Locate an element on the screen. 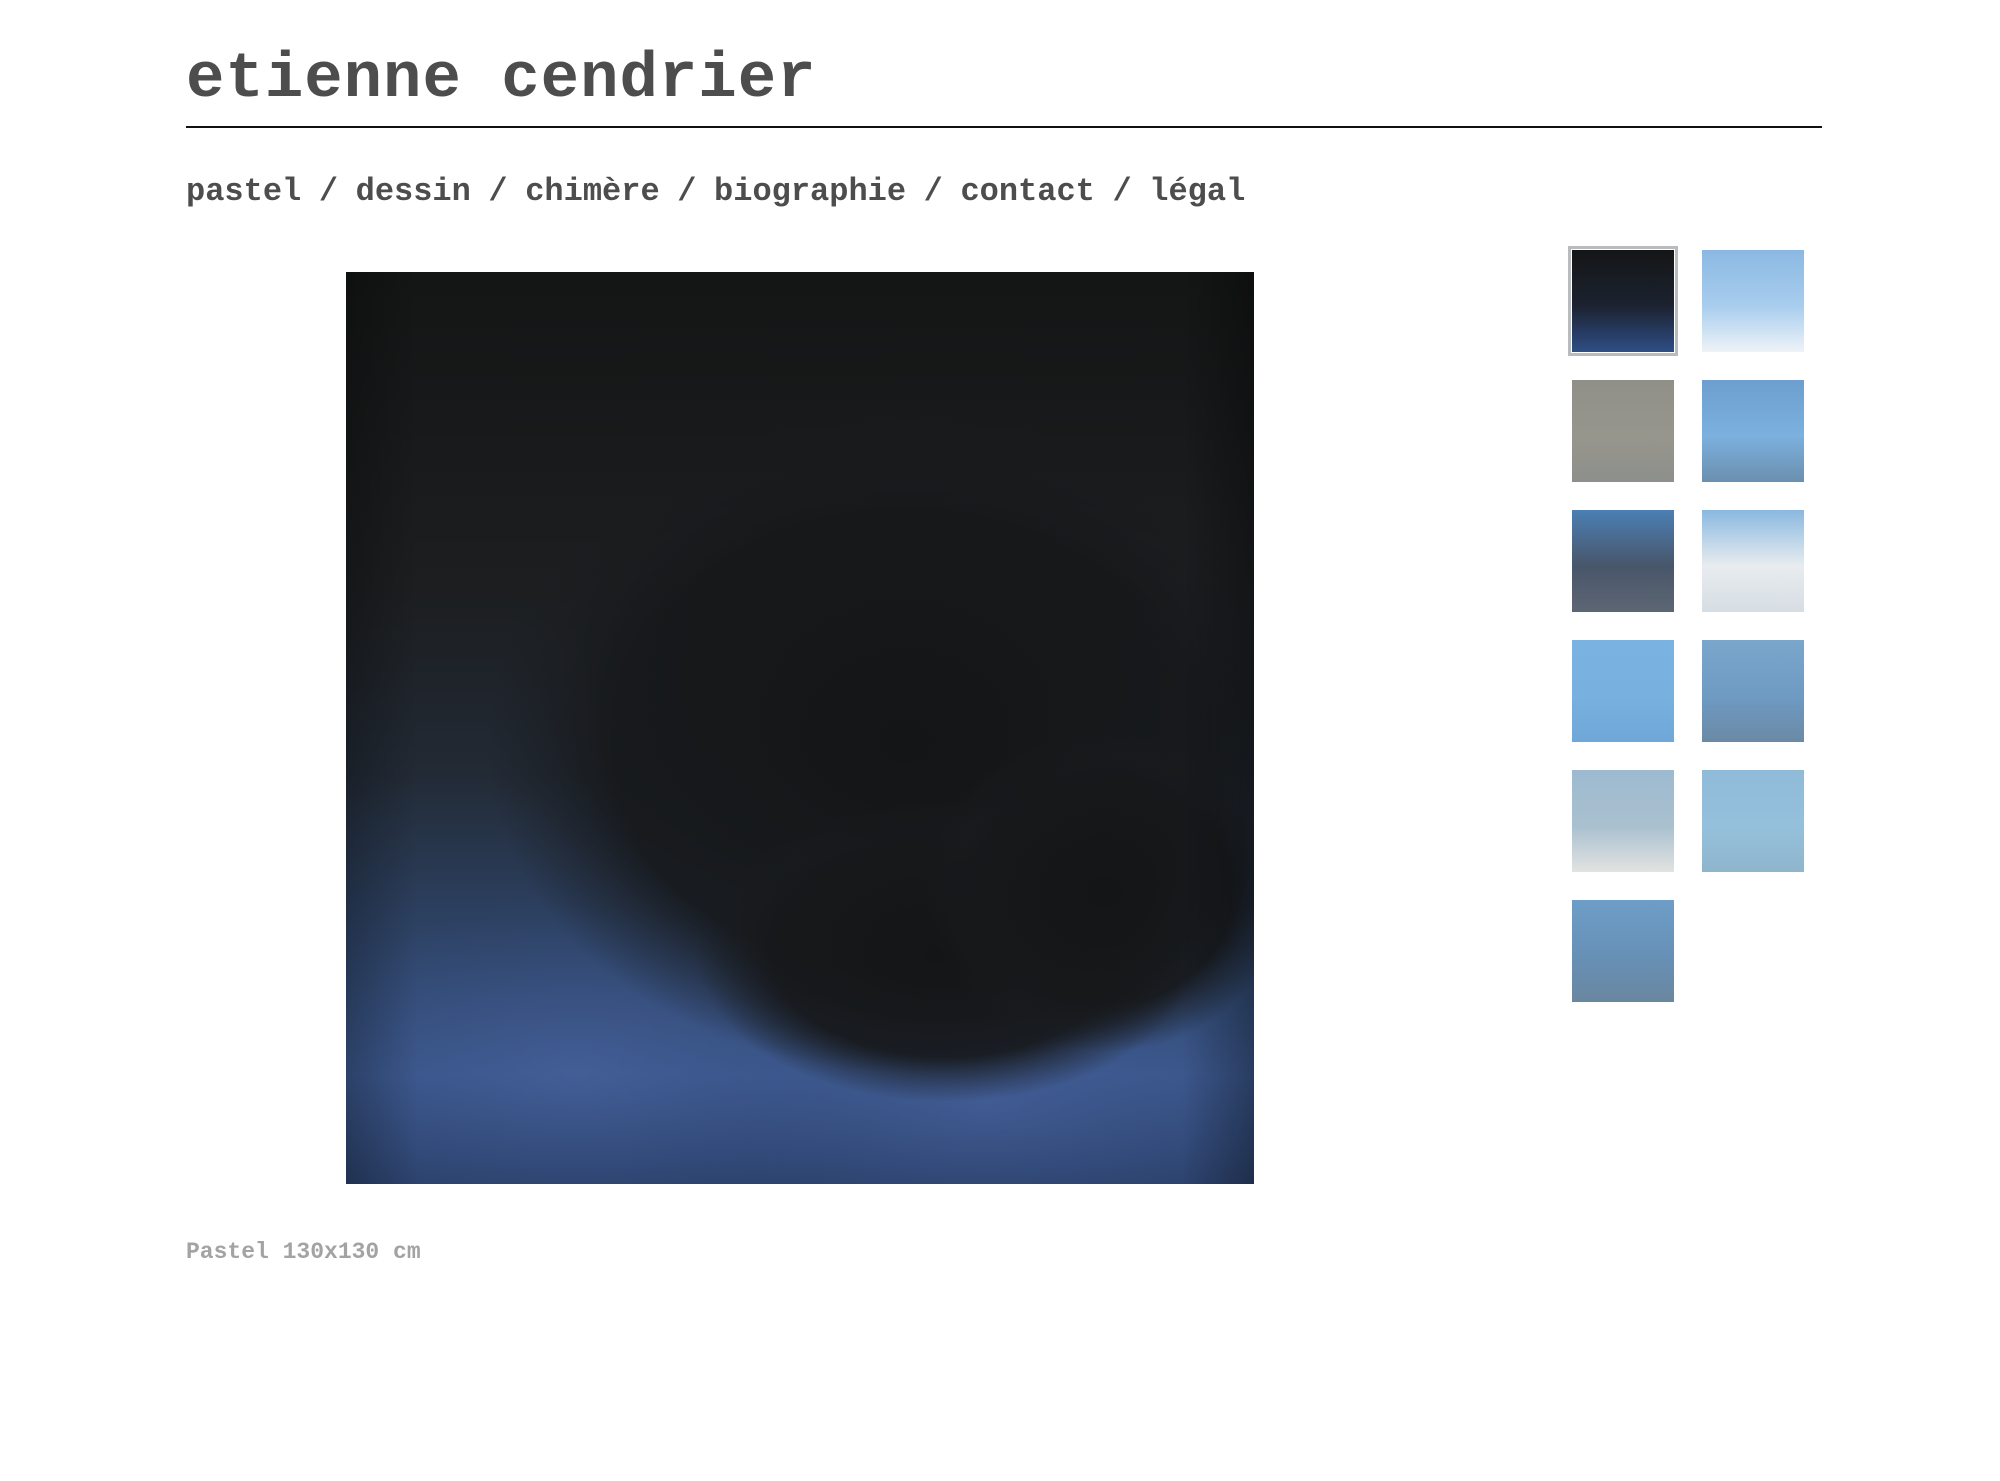 The width and height of the screenshot is (2000, 1481). nav-link-legal: légal is located at coordinates (1197, 191).